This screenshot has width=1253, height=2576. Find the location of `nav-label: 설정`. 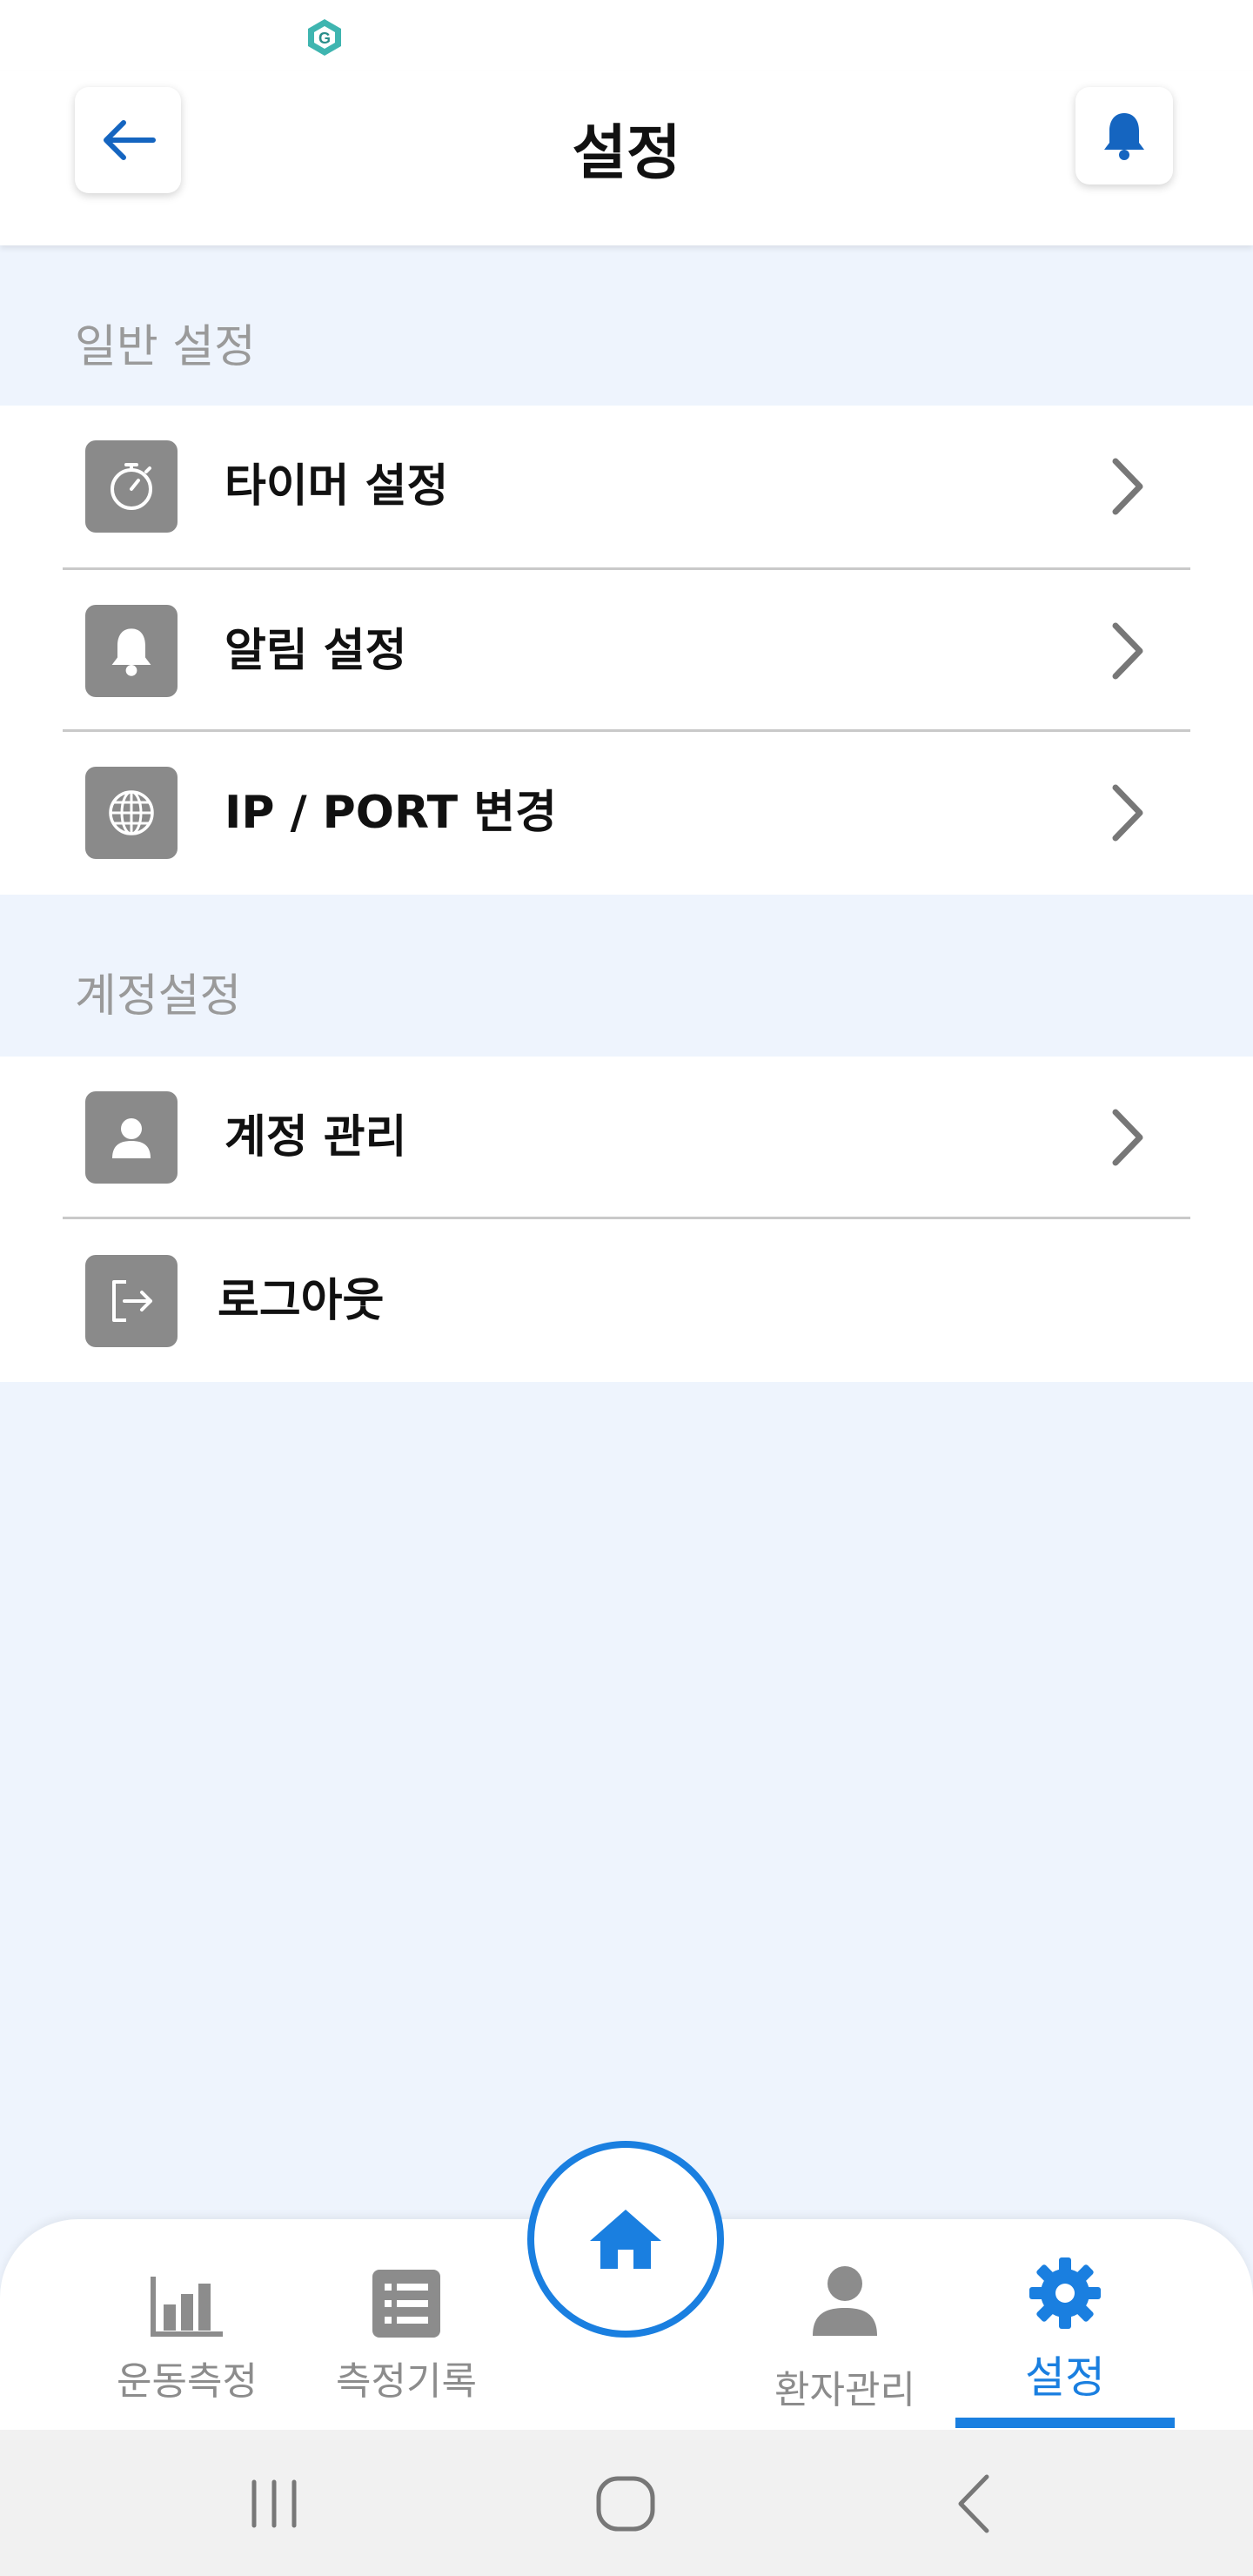

nav-label: 설정 is located at coordinates (1065, 2377).